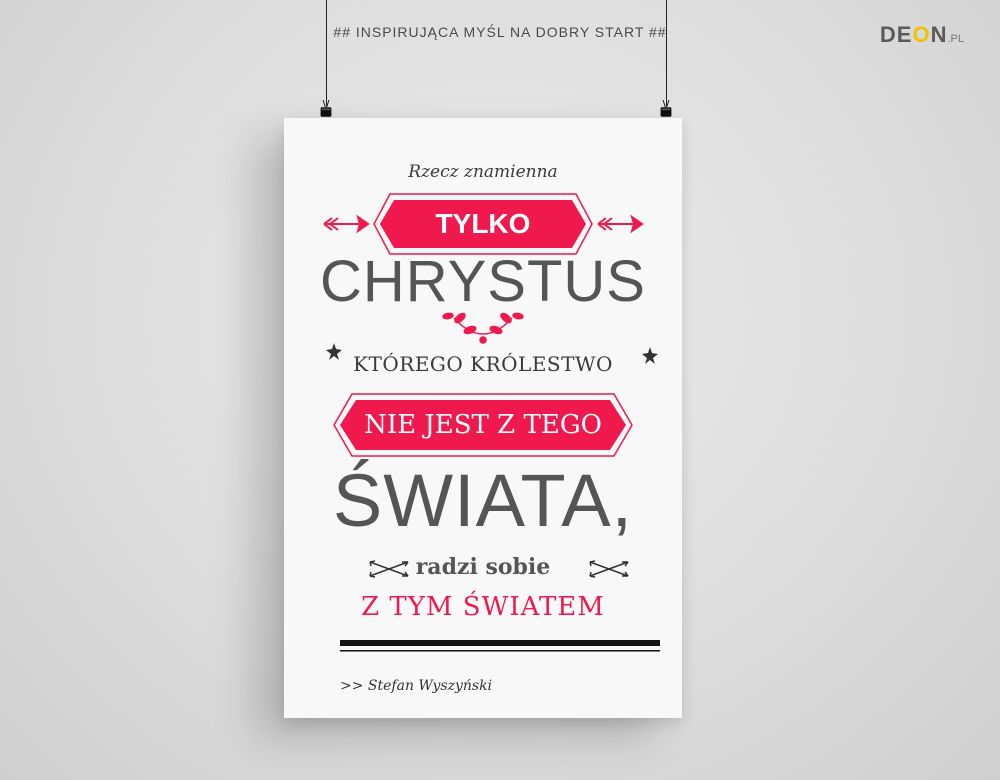 This screenshot has height=780, width=1000. What do you see at coordinates (483, 500) in the screenshot?
I see `quote-line-swiata: ŚWIATA,` at bounding box center [483, 500].